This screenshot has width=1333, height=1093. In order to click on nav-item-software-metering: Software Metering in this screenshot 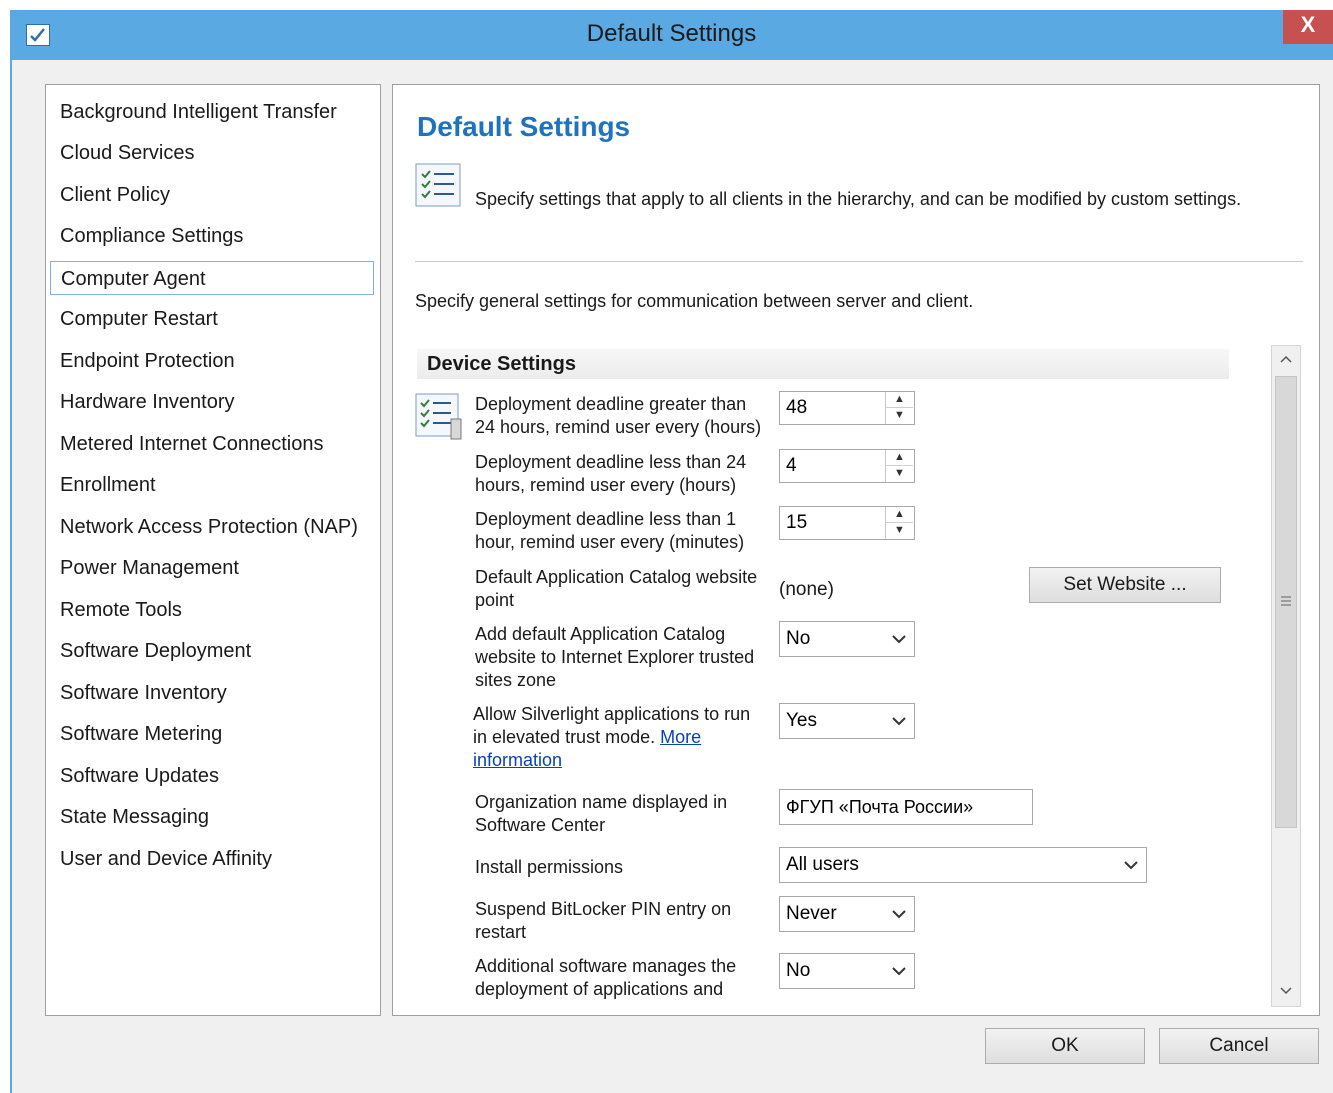, I will do `click(212, 734)`.